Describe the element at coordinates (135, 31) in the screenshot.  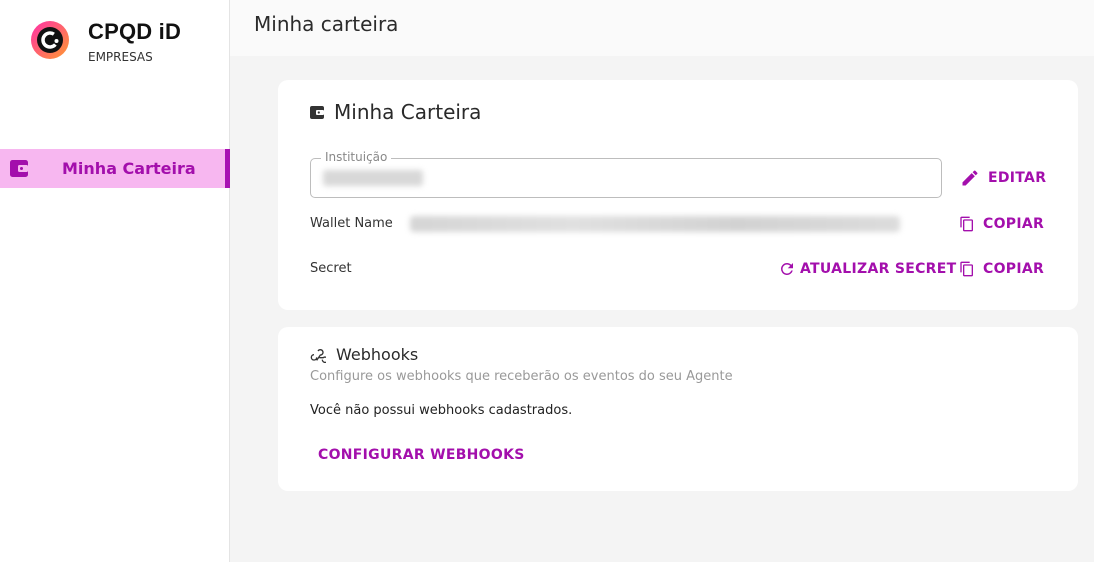
I see `brand-name: CPQD iD` at that location.